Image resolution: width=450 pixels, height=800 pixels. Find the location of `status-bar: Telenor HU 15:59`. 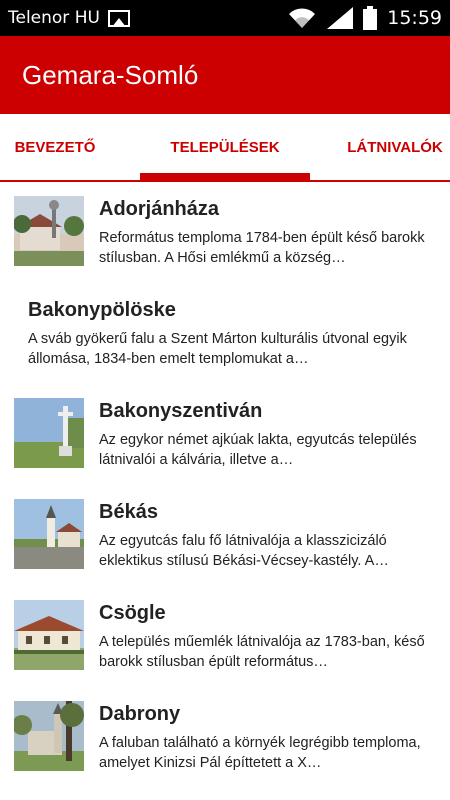

status-bar: Telenor HU 15:59 is located at coordinates (225, 18).